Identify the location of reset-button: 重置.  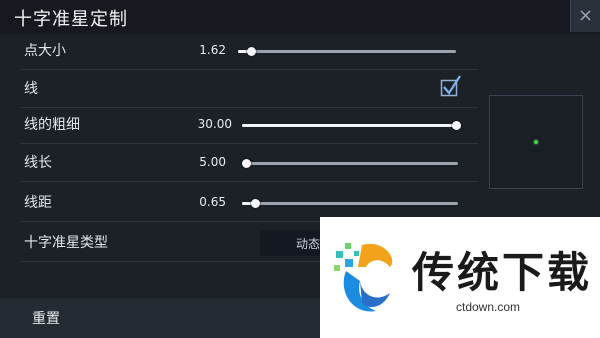
(46, 318).